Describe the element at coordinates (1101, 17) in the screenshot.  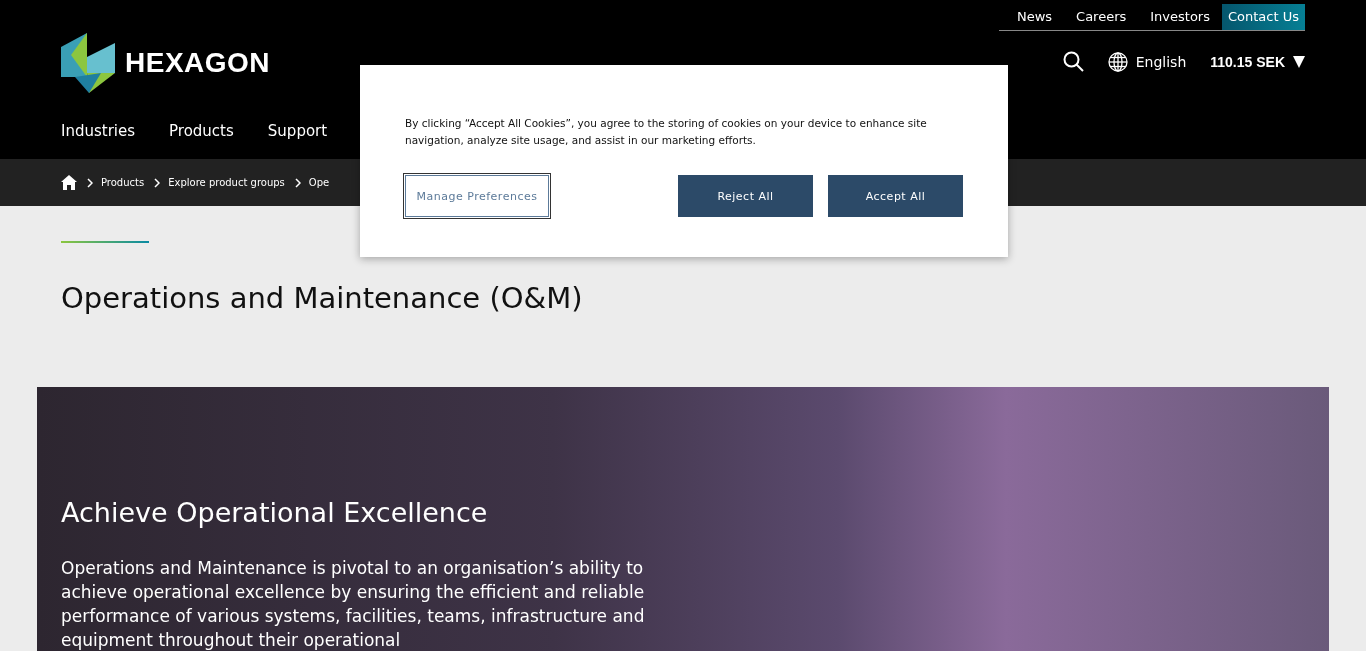
I see `top-nav-link: Careers` at that location.